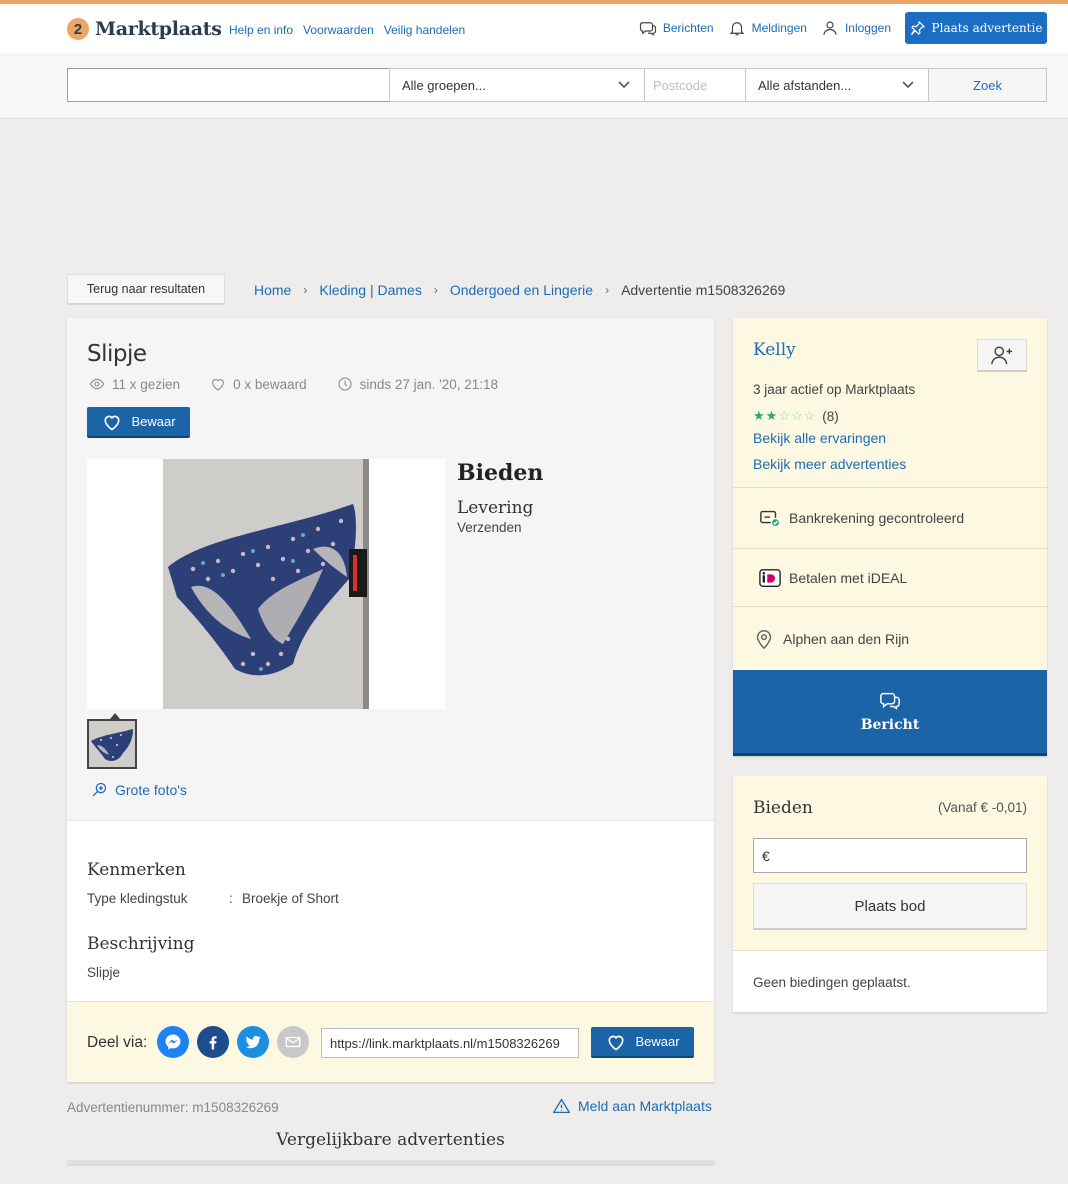  I want to click on message-seller-button: Bericht, so click(890, 713).